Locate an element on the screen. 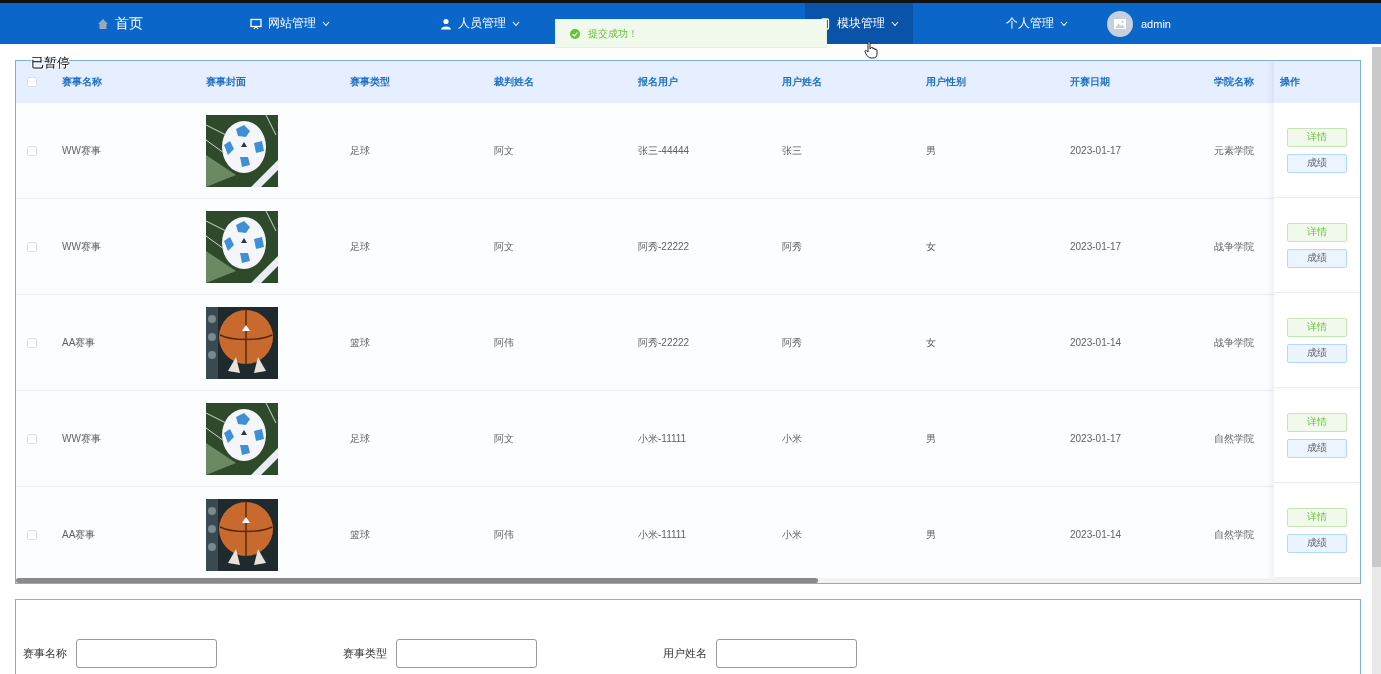 This screenshot has height=674, width=1381. column-header: 学院名称 is located at coordinates (1234, 82).